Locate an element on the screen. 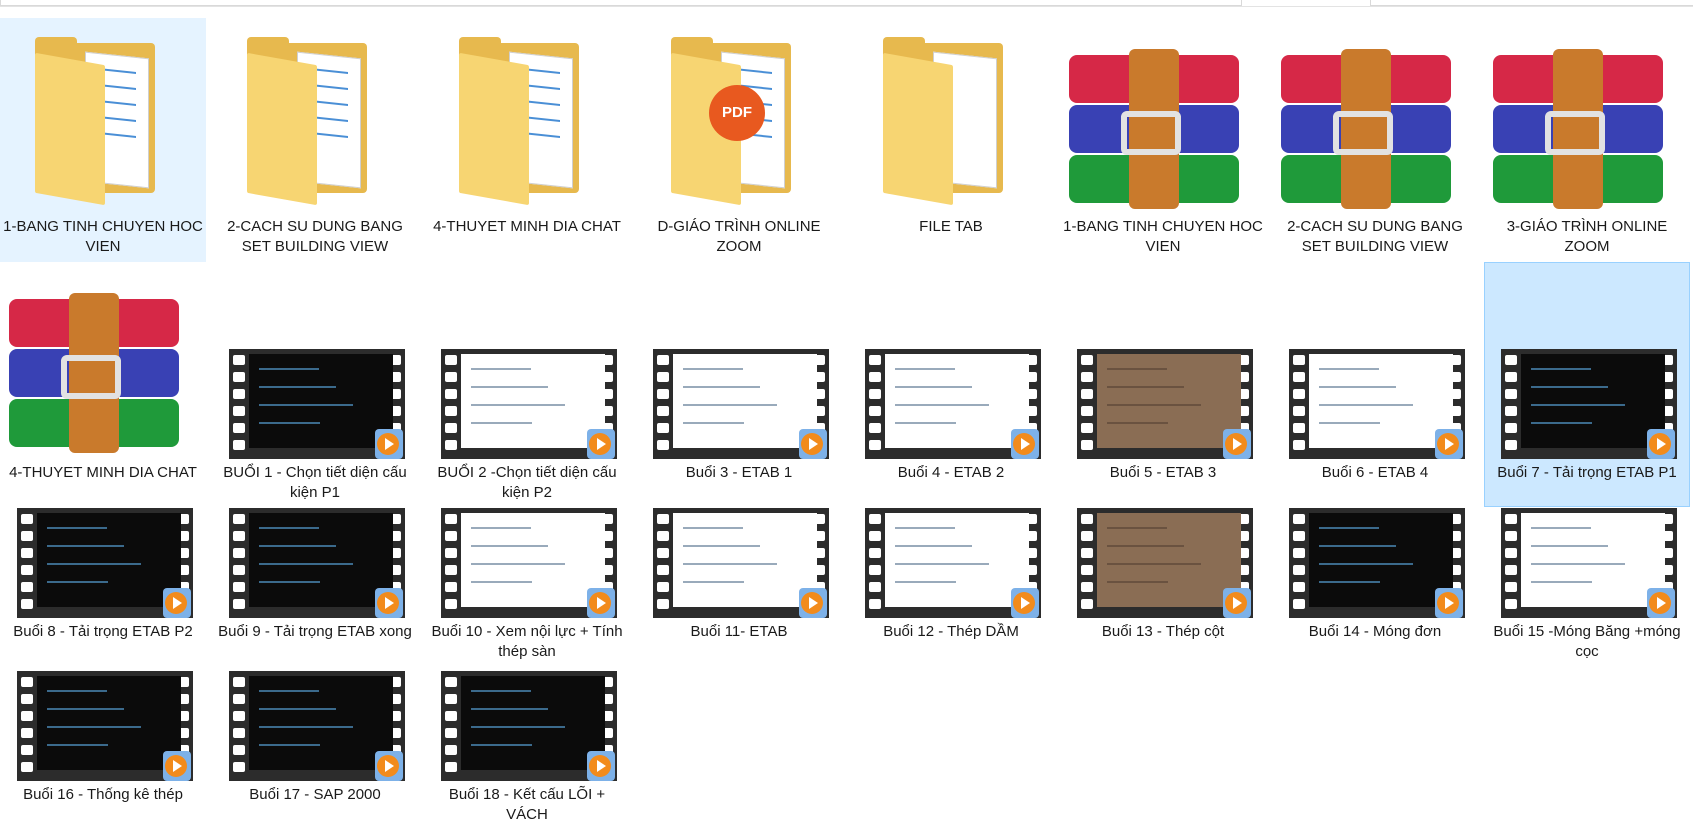  video-file-14: Buổi 5 - ETAB 3 is located at coordinates (1163, 384).